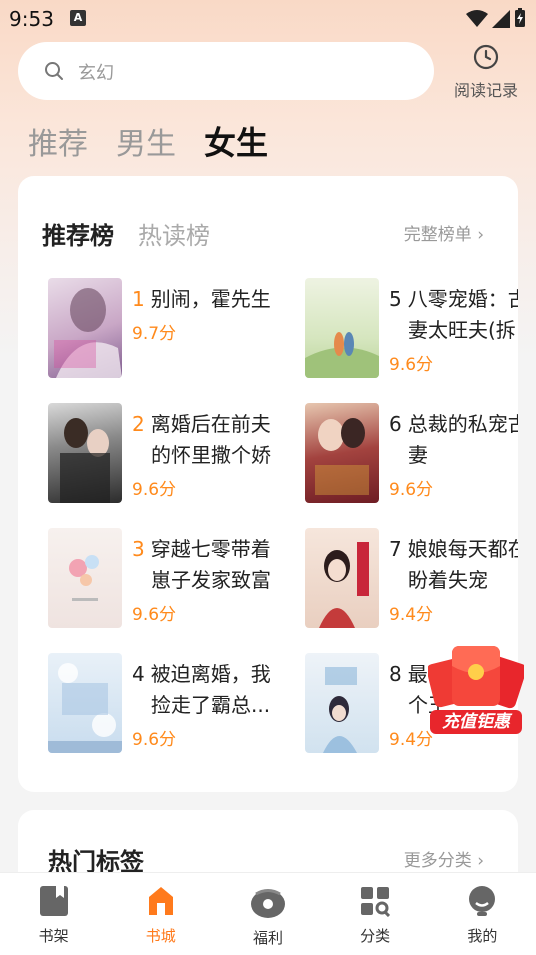  What do you see at coordinates (201, 424) in the screenshot?
I see `book-title: 2 离婚后在前夫` at bounding box center [201, 424].